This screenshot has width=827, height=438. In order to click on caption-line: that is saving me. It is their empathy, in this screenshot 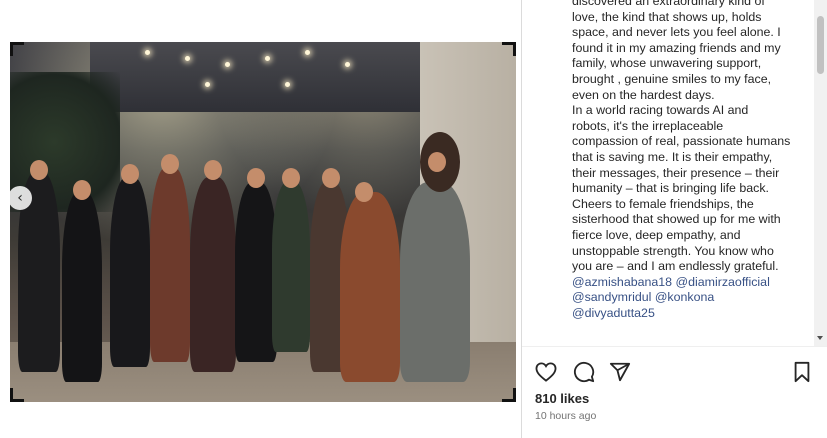, I will do `click(672, 156)`.